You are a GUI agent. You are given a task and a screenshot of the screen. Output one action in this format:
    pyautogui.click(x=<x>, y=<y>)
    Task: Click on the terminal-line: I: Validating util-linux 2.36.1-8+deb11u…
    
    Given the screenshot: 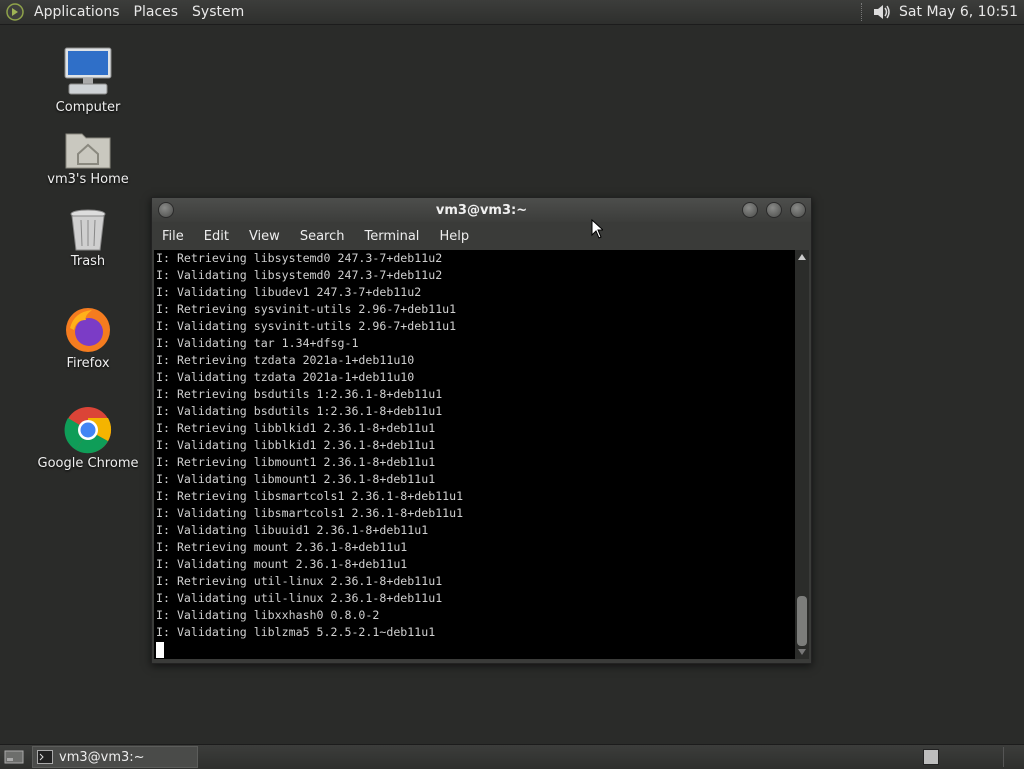 What is the action you would take?
    pyautogui.click(x=299, y=598)
    